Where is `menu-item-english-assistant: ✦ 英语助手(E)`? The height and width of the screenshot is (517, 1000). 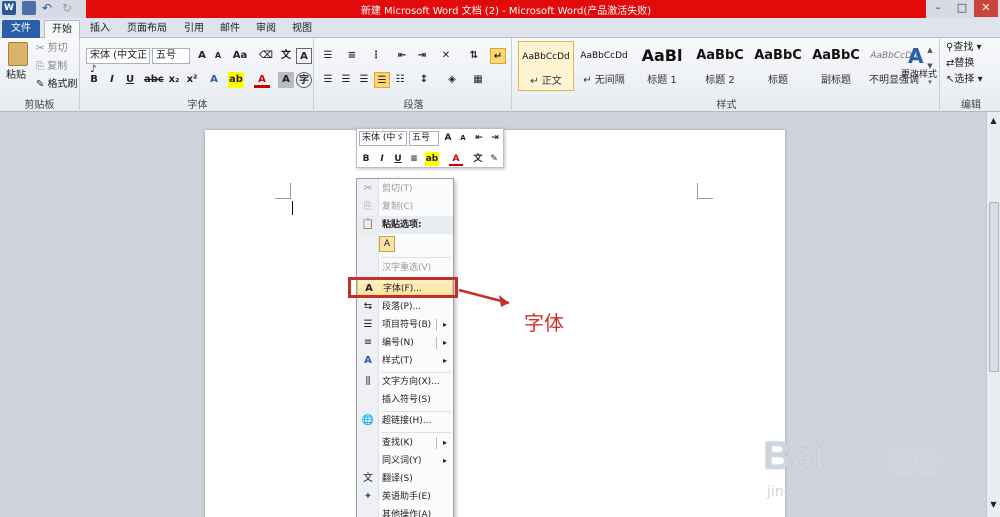
menu-item-english-assistant: ✦ 英语助手(E) is located at coordinates (405, 497).